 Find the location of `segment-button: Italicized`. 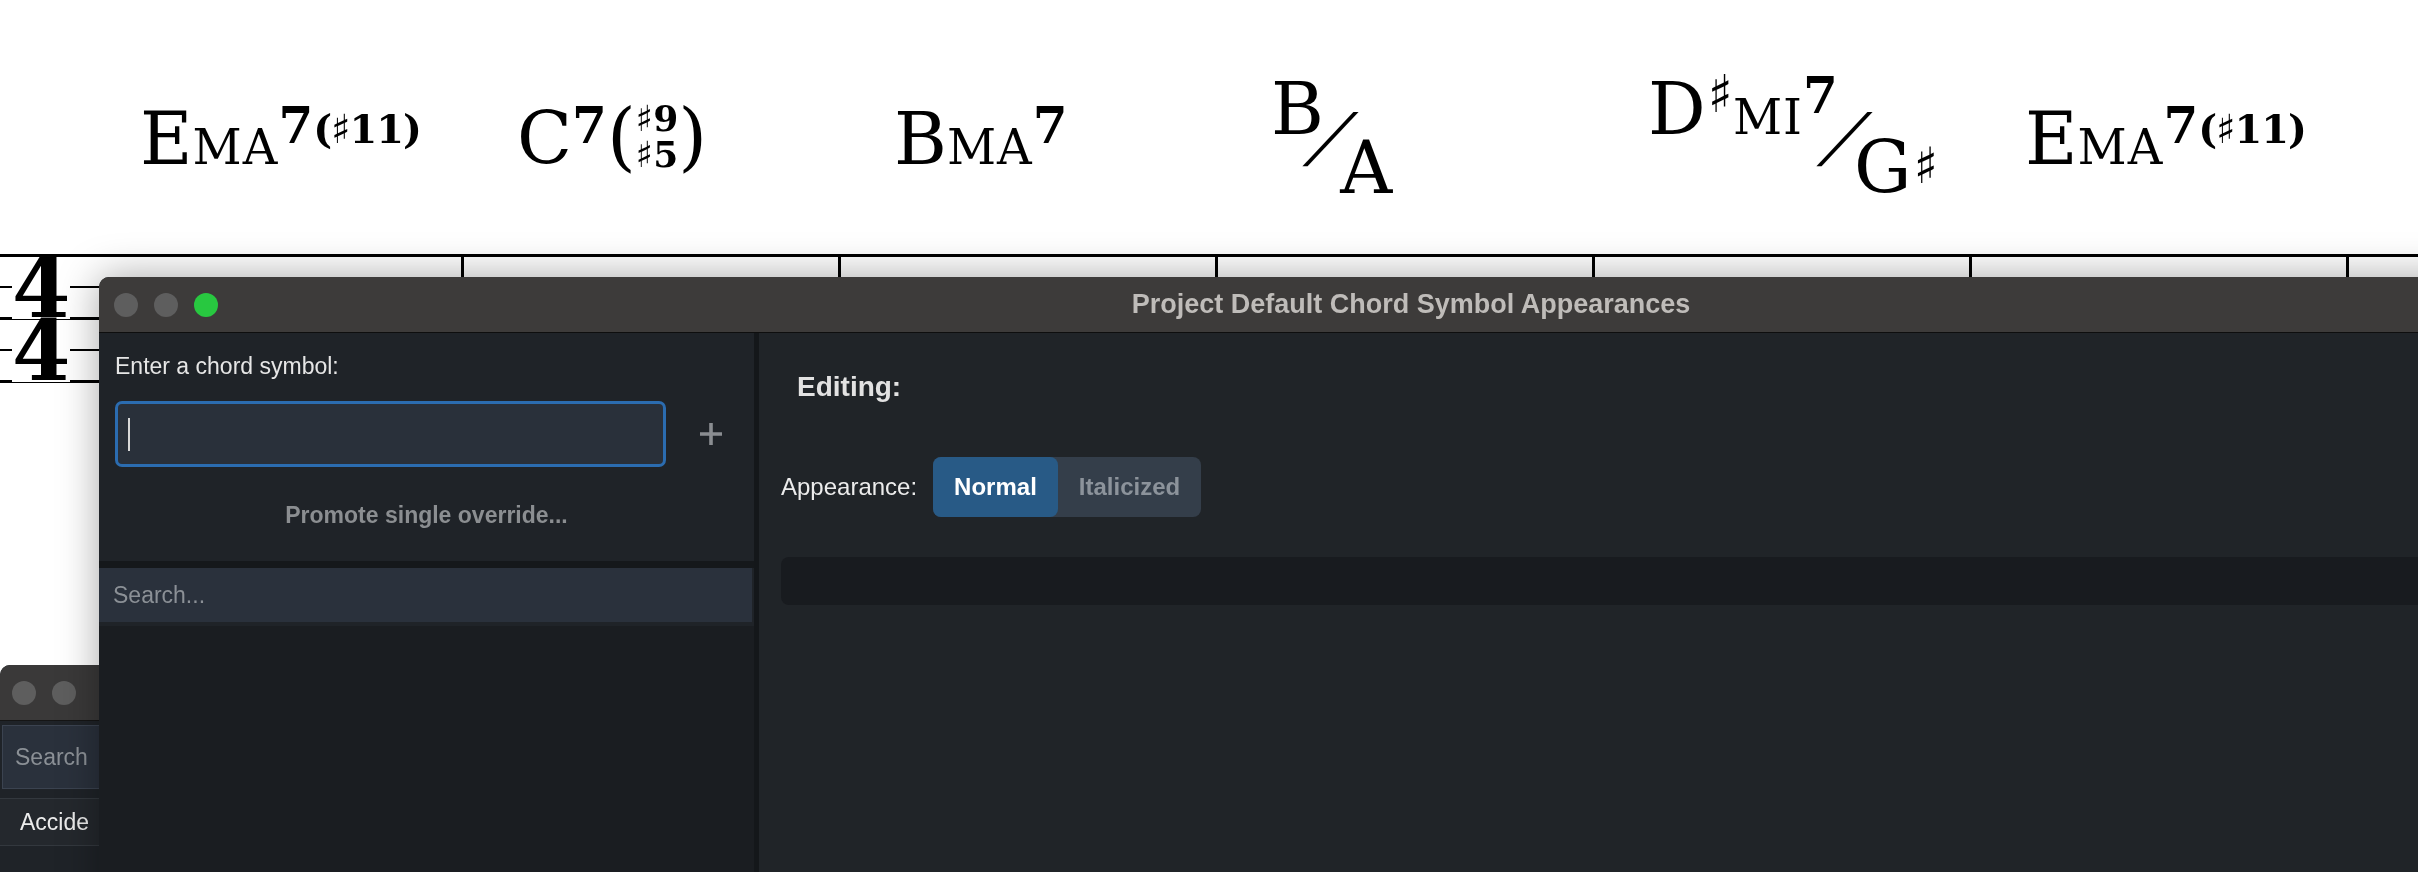

segment-button: Italicized is located at coordinates (1129, 487).